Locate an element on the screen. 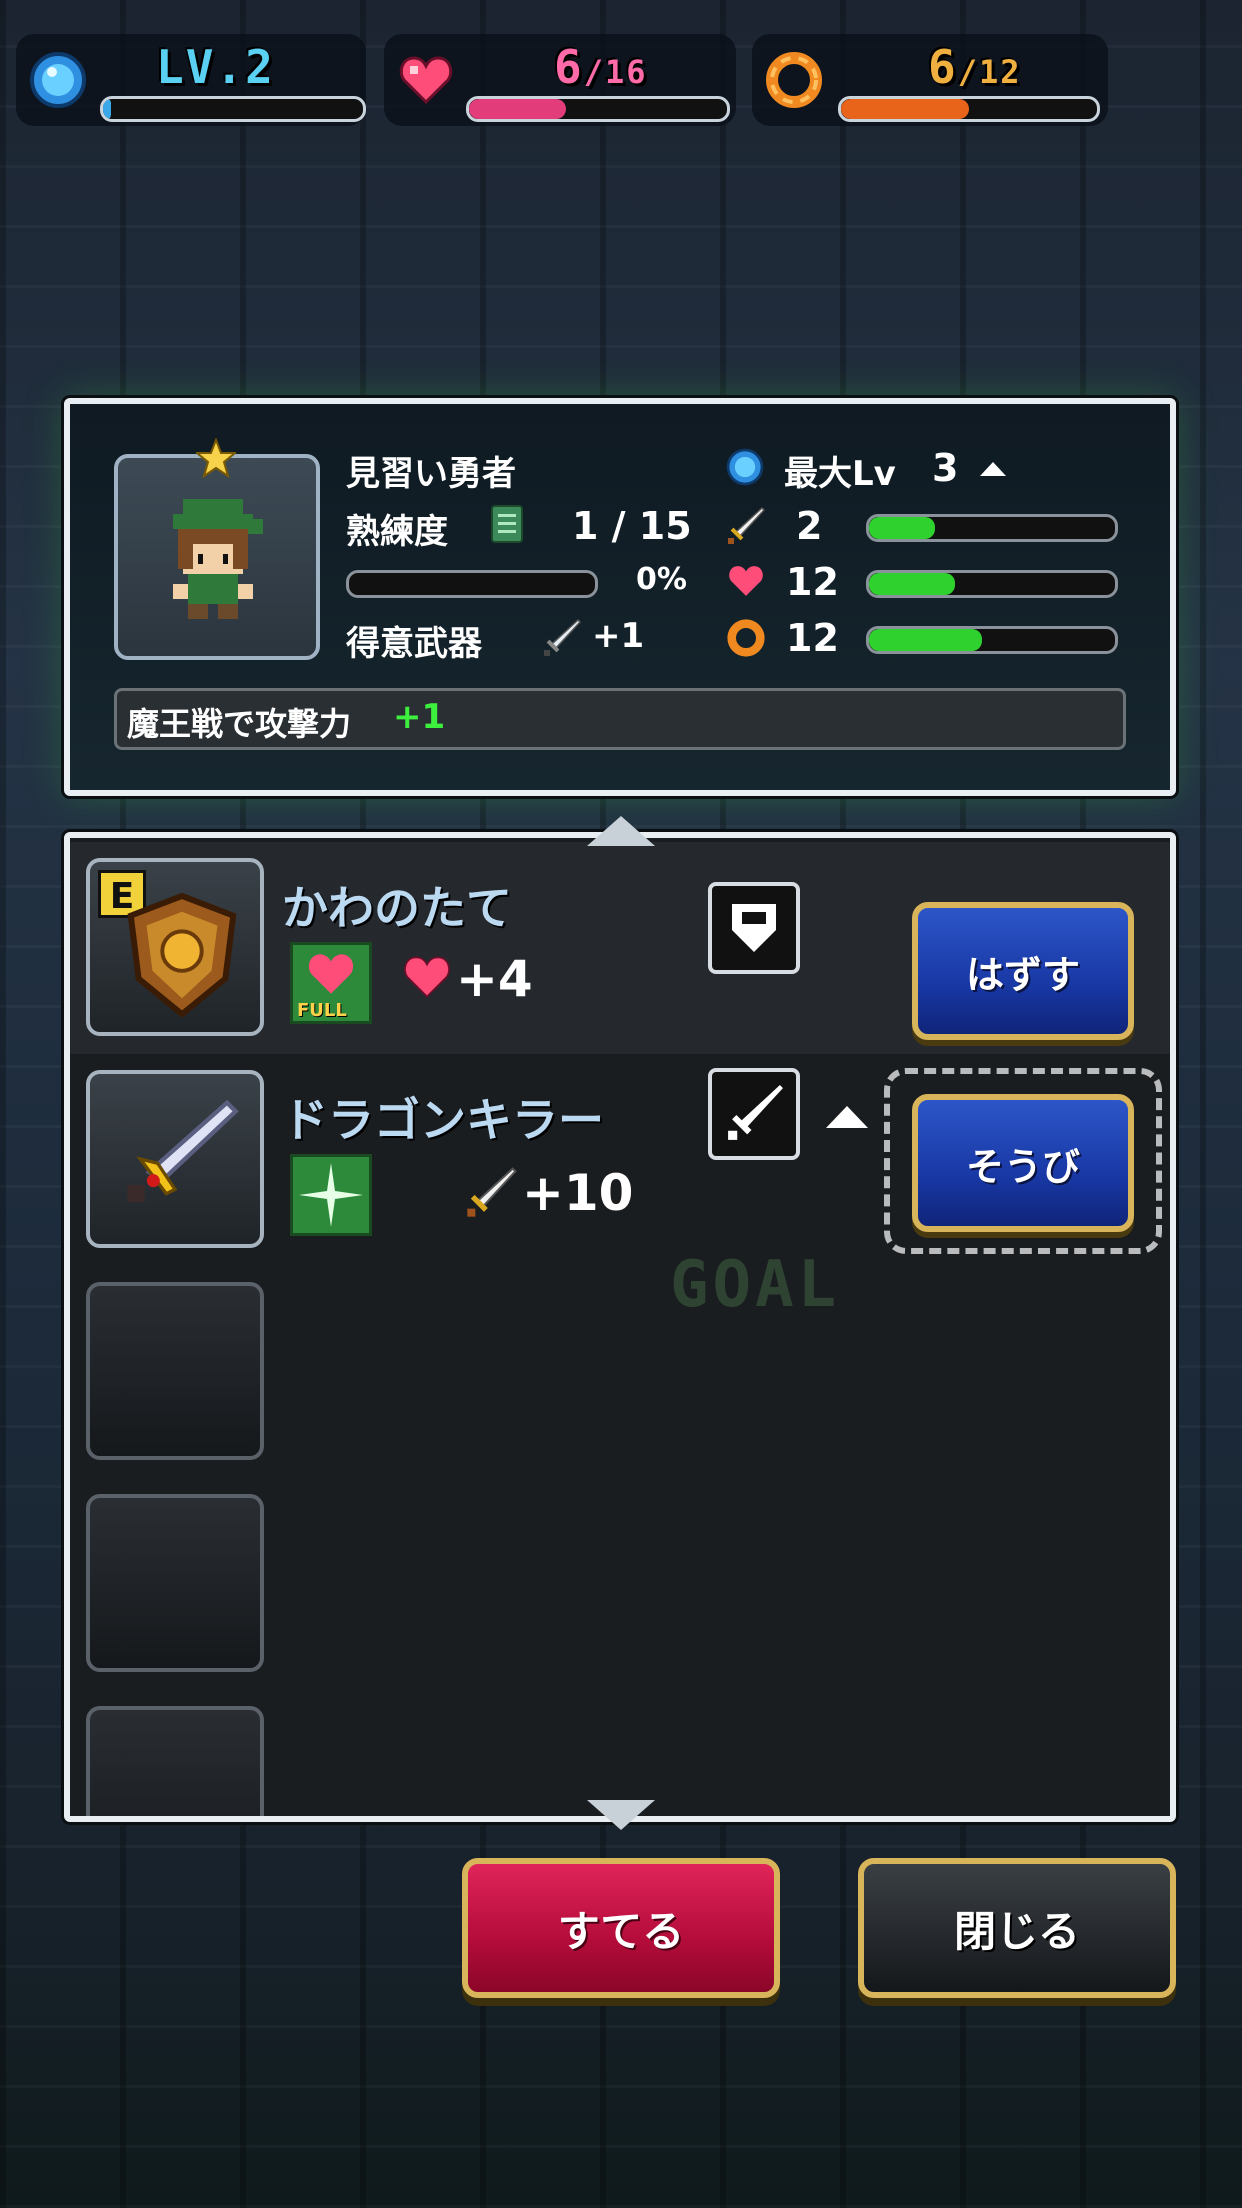 The width and height of the screenshot is (1242, 2208). hp-max: /16 is located at coordinates (615, 72).